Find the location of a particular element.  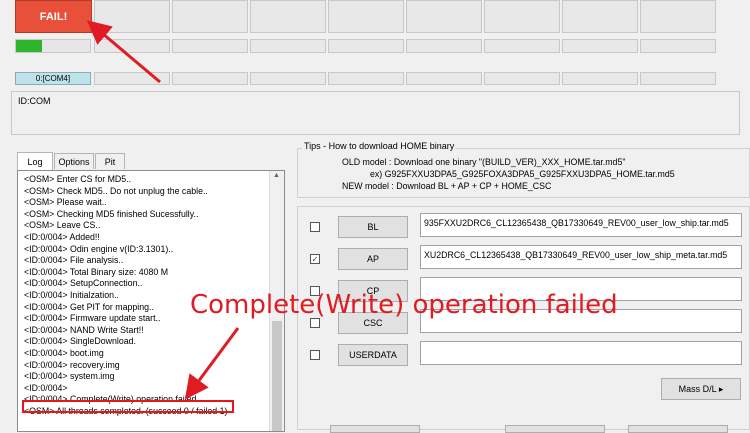

arrow-to-fail is located at coordinates (123, 52).